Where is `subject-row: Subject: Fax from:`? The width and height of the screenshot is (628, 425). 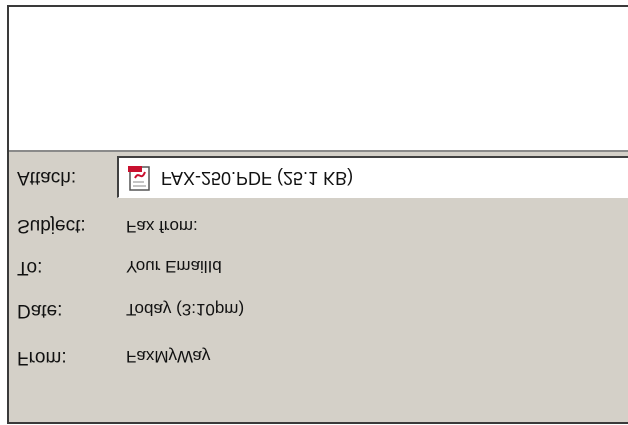
subject-row: Subject: Fax from: is located at coordinates (318, 222).